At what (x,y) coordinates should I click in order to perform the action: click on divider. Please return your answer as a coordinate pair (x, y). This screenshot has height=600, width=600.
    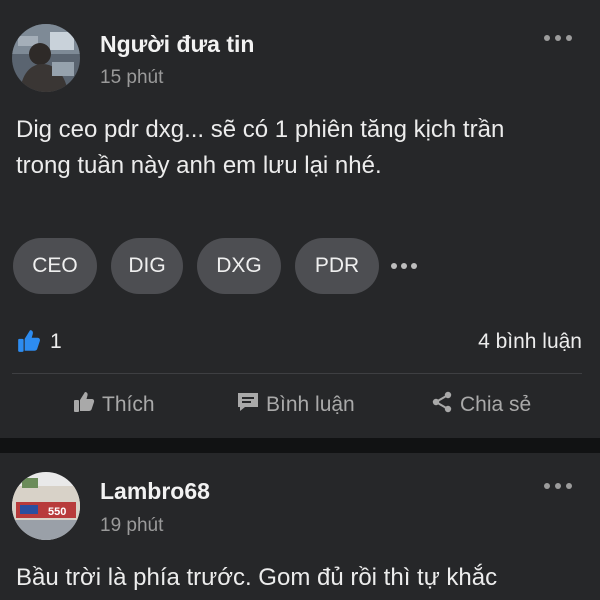
    Looking at the image, I should click on (297, 373).